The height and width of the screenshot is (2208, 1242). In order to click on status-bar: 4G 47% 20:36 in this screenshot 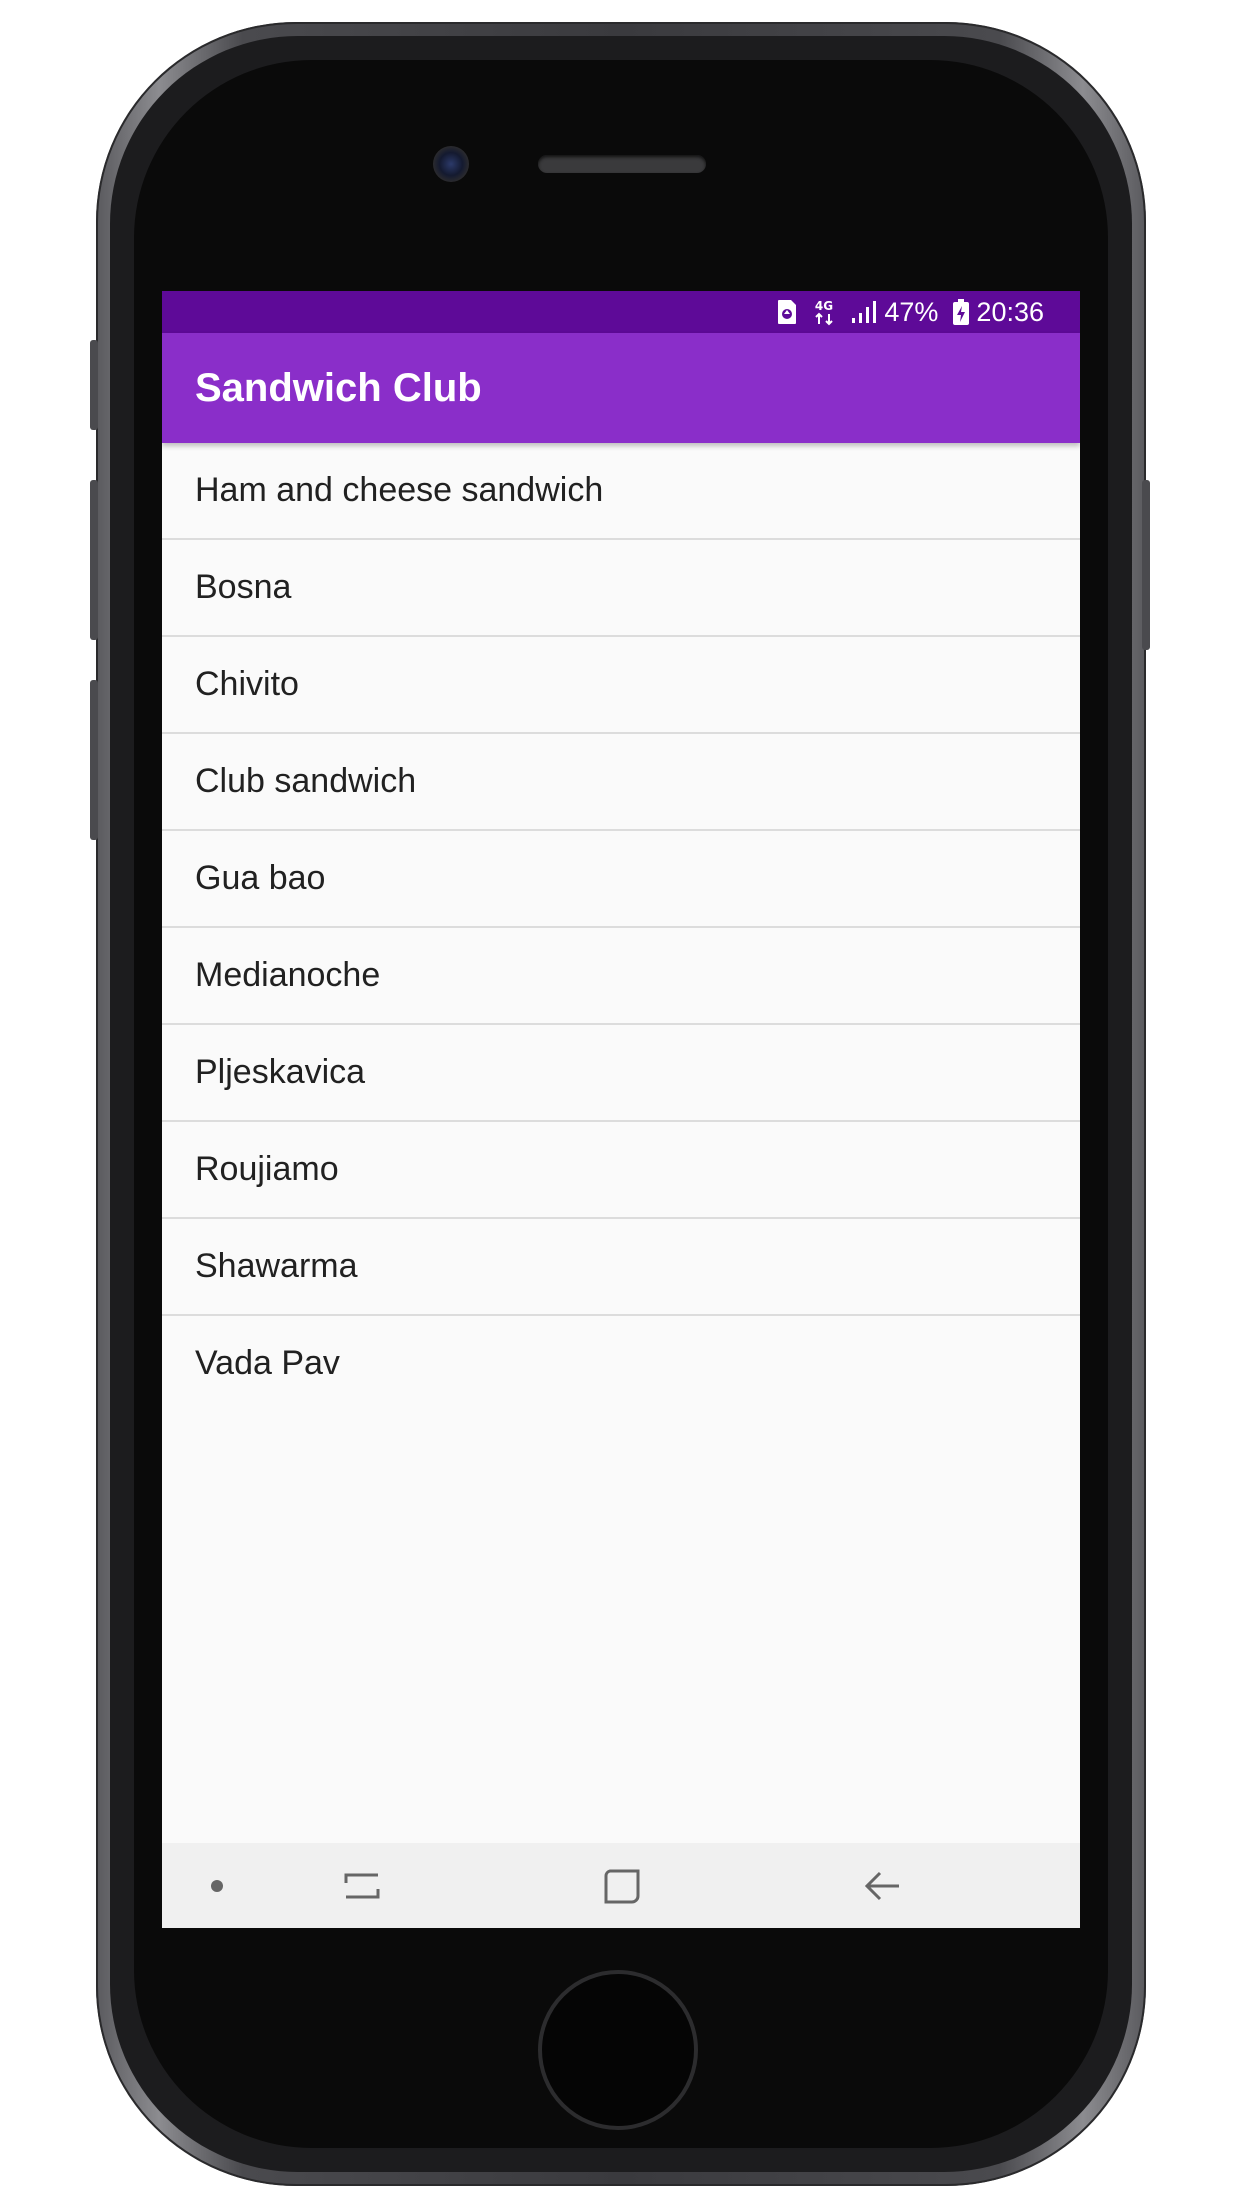, I will do `click(621, 312)`.